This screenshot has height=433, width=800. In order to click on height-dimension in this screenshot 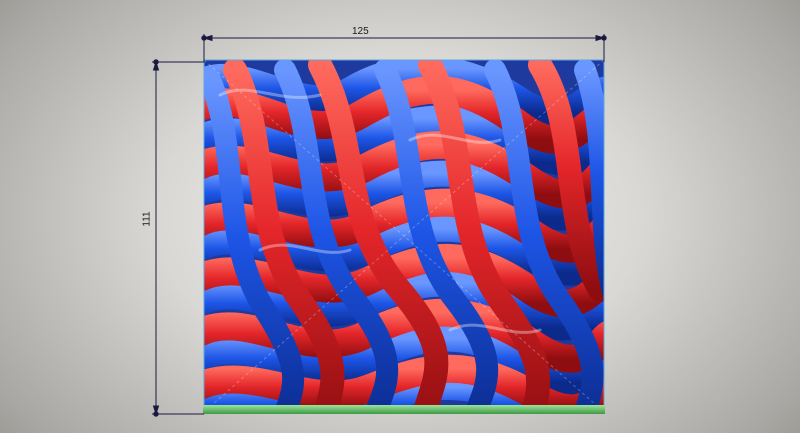, I will do `click(178, 238)`.